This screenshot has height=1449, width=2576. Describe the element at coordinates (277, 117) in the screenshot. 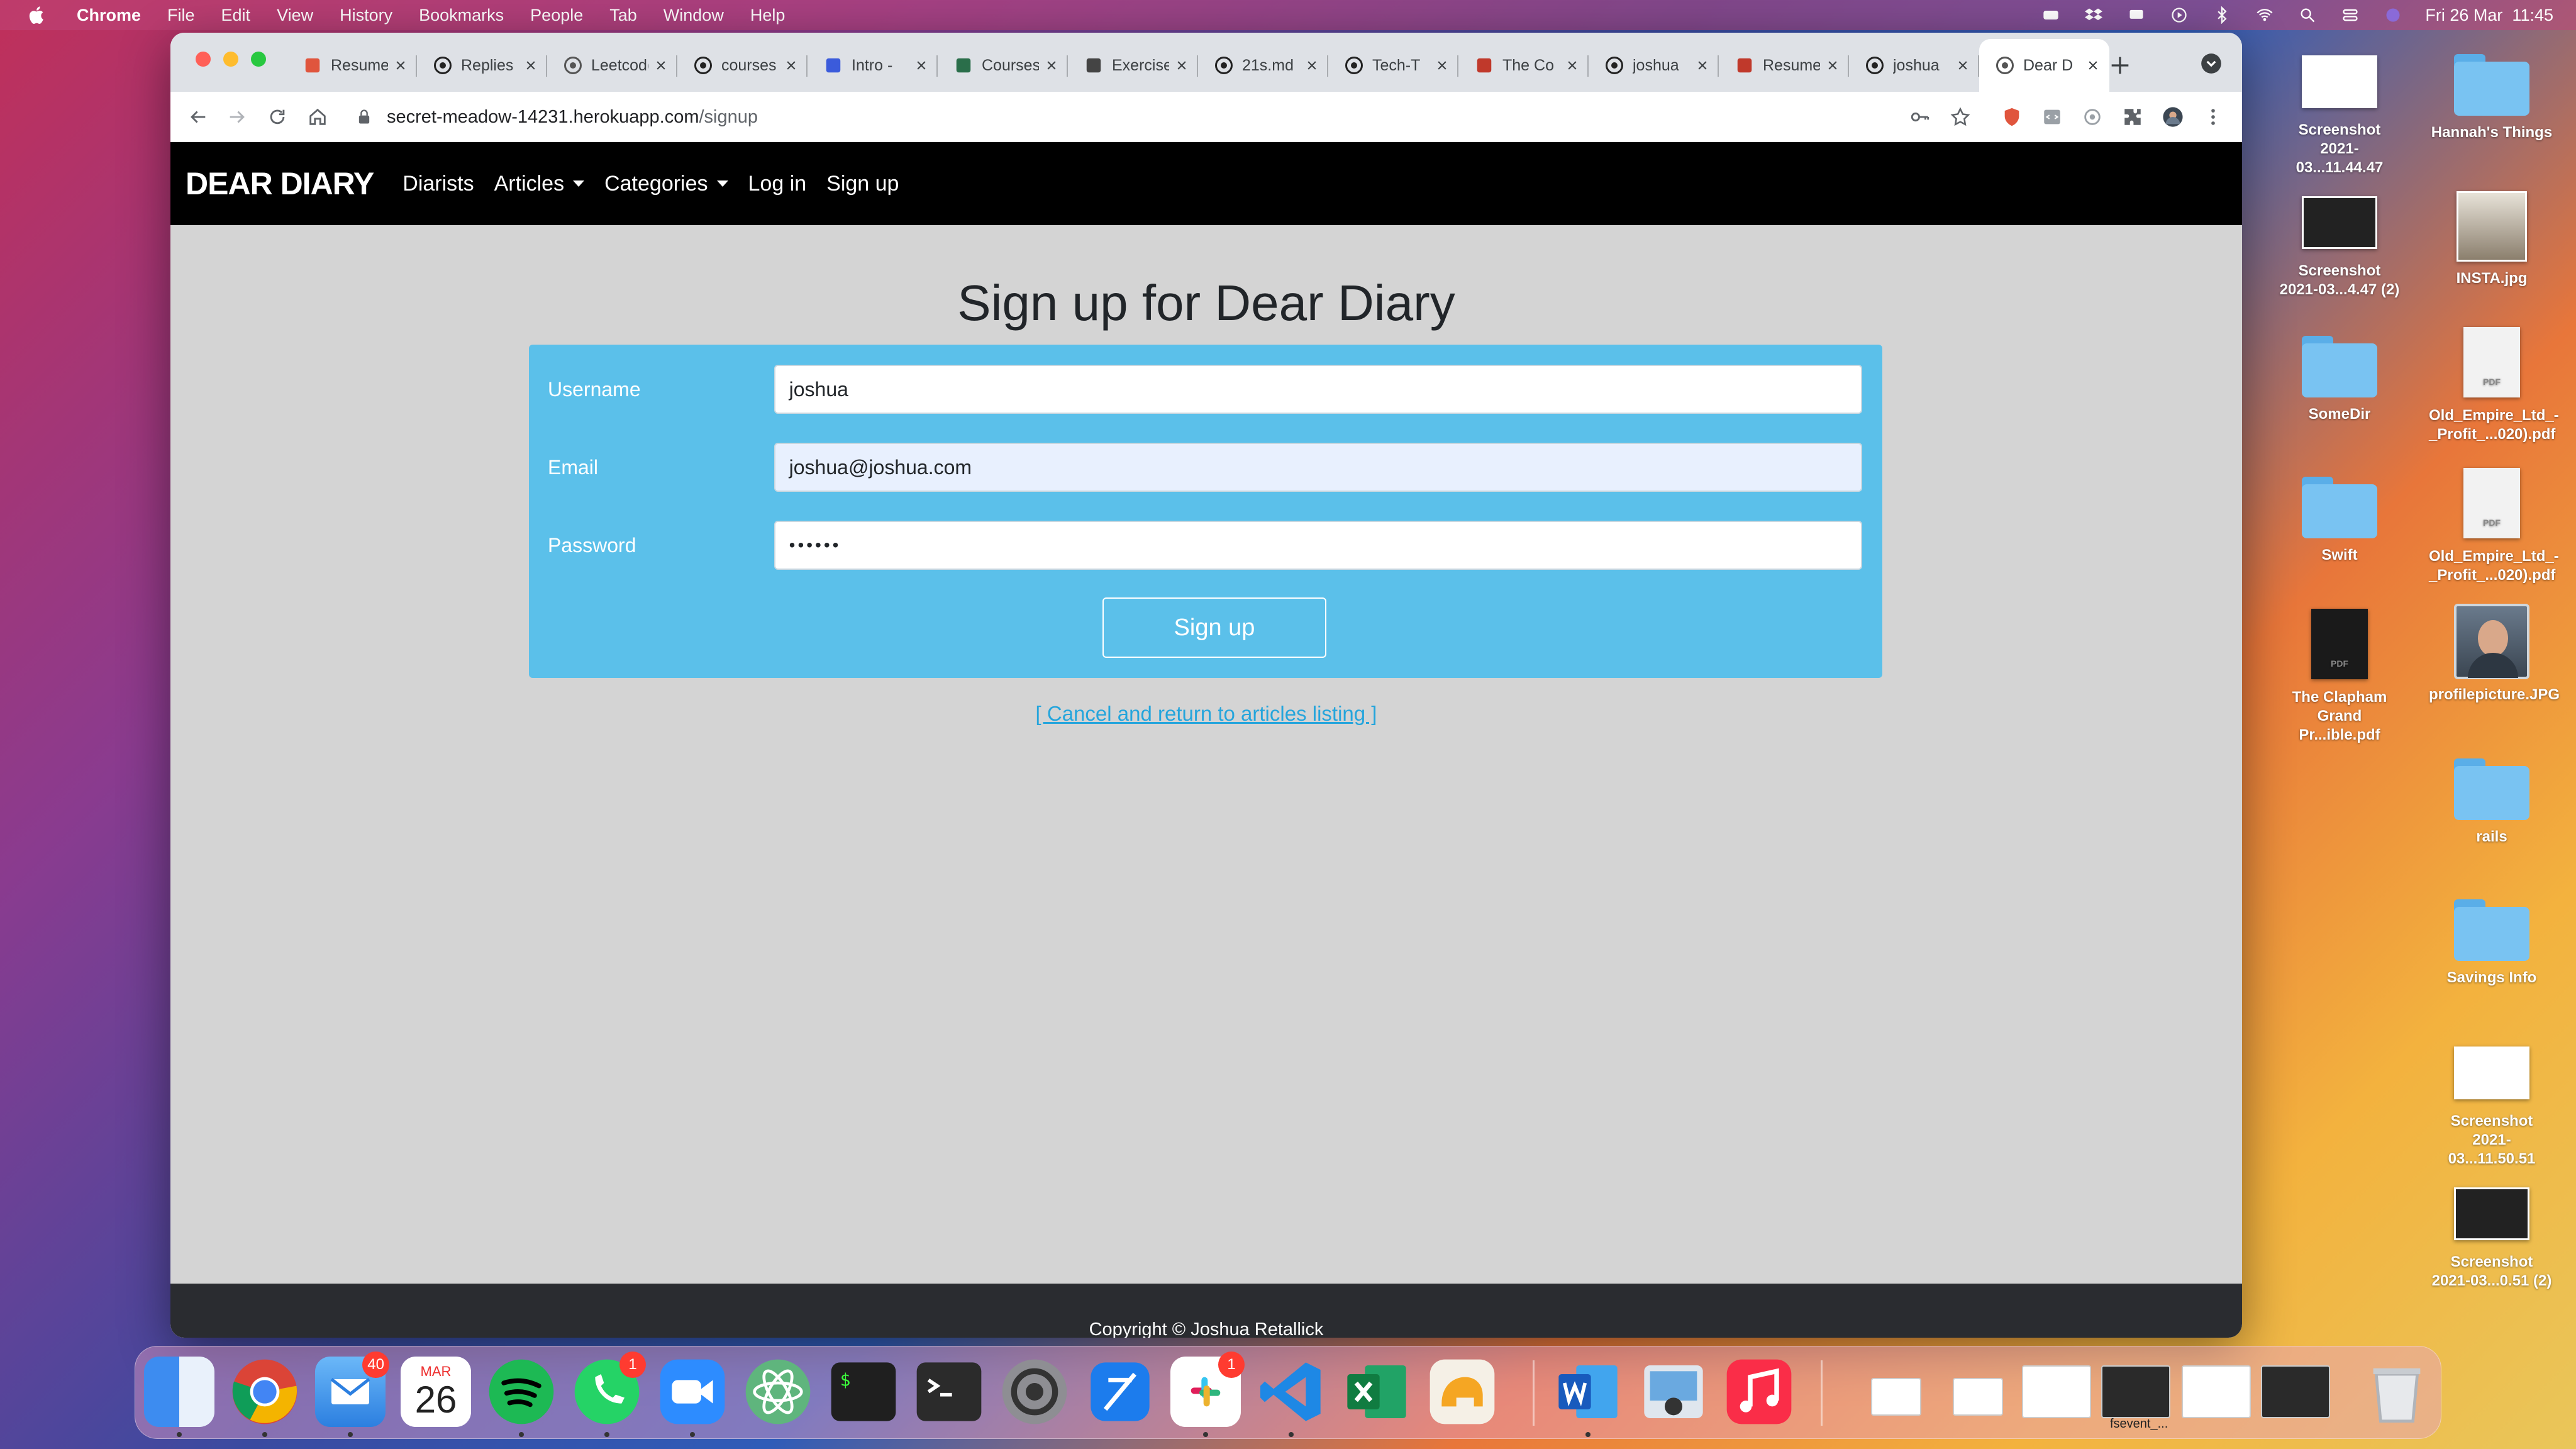

I see `reload-icon` at that location.